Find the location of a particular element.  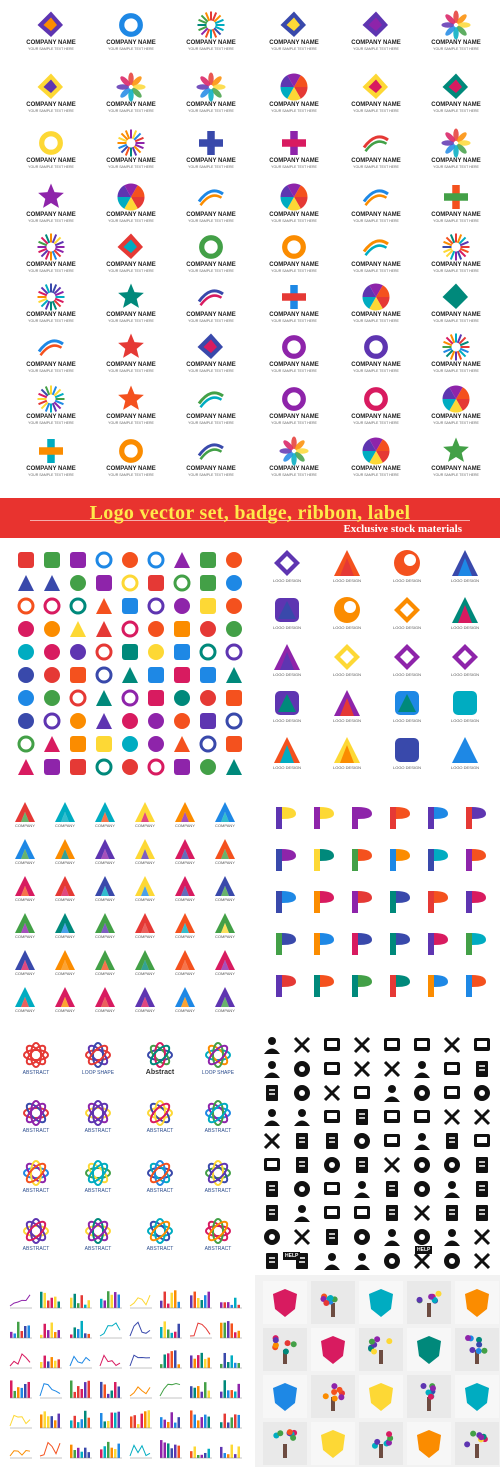

abstract-logo-tile: ABSTRACT is located at coordinates (36, 1058).